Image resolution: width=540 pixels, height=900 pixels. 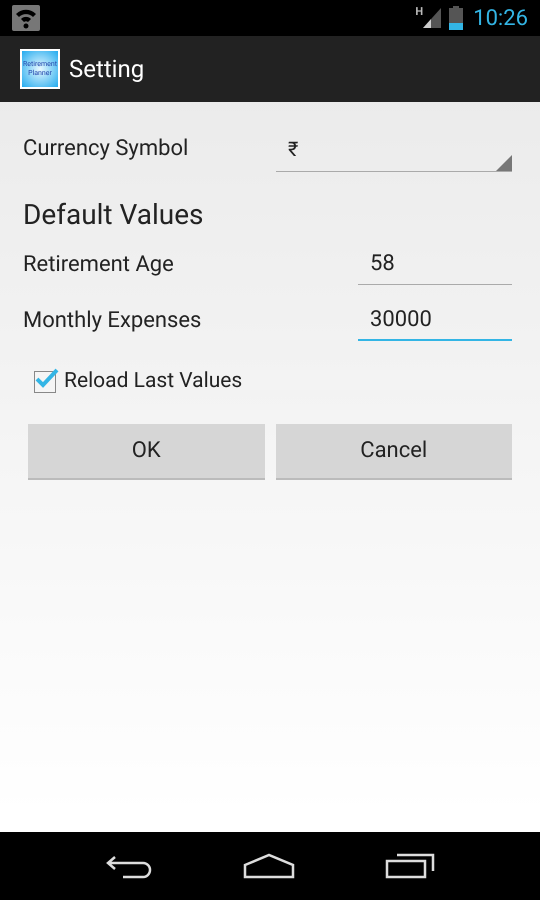 What do you see at coordinates (112, 320) in the screenshot?
I see `field-label: Monthly Expenses` at bounding box center [112, 320].